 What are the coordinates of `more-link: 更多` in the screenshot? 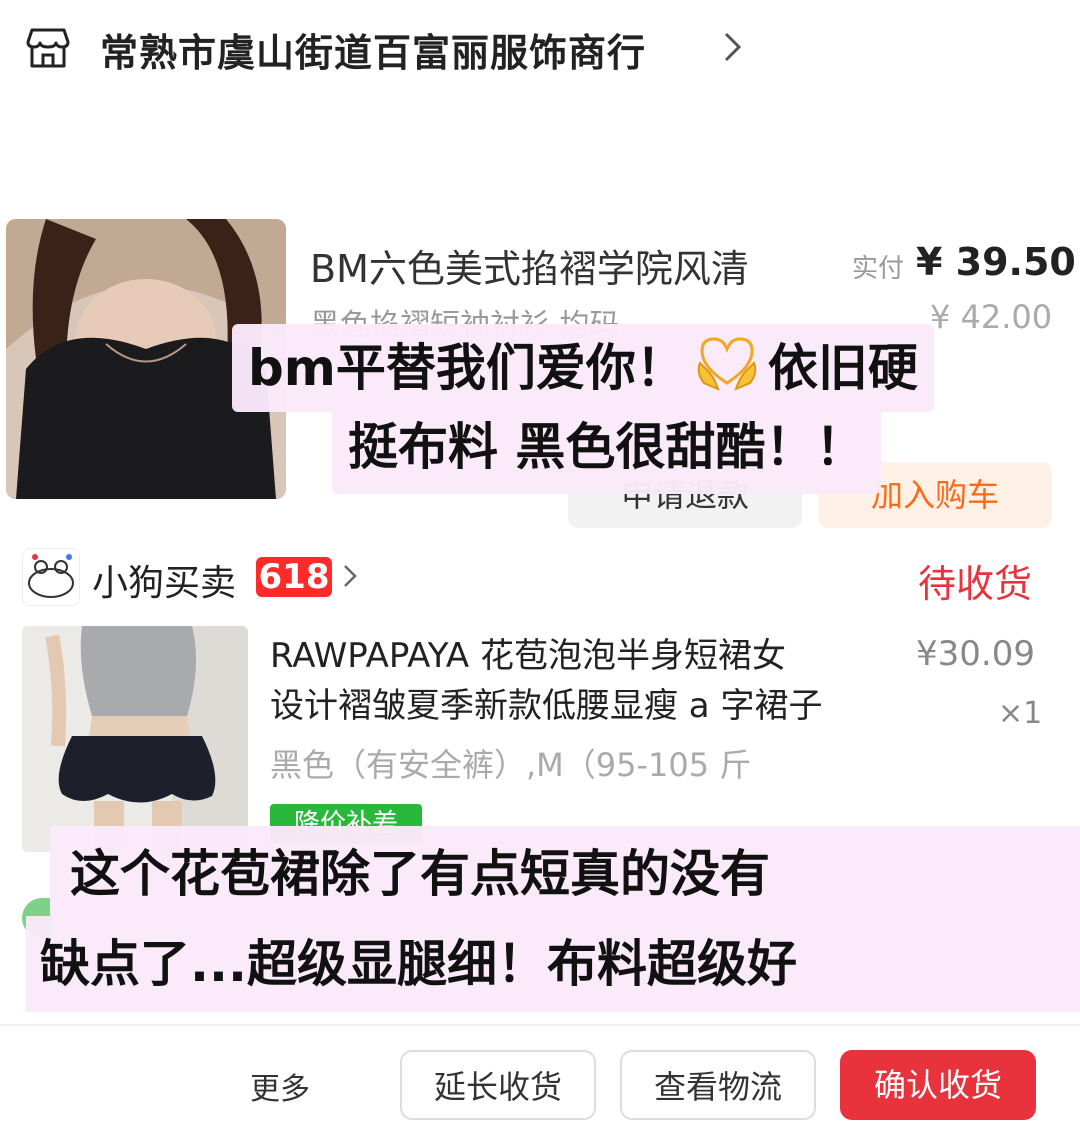 It's located at (280, 1086).